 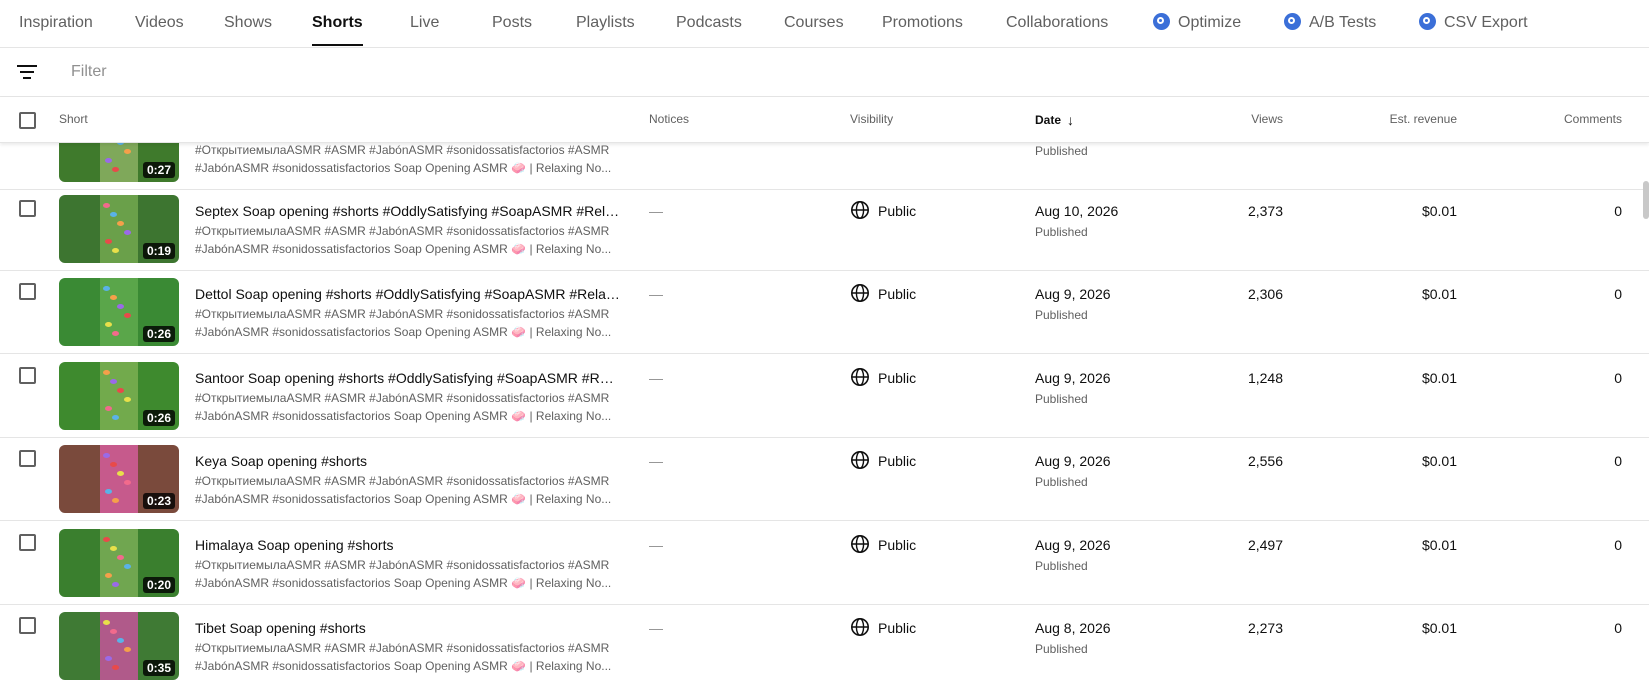 What do you see at coordinates (1061, 566) in the screenshot?
I see `publish-status: Published` at bounding box center [1061, 566].